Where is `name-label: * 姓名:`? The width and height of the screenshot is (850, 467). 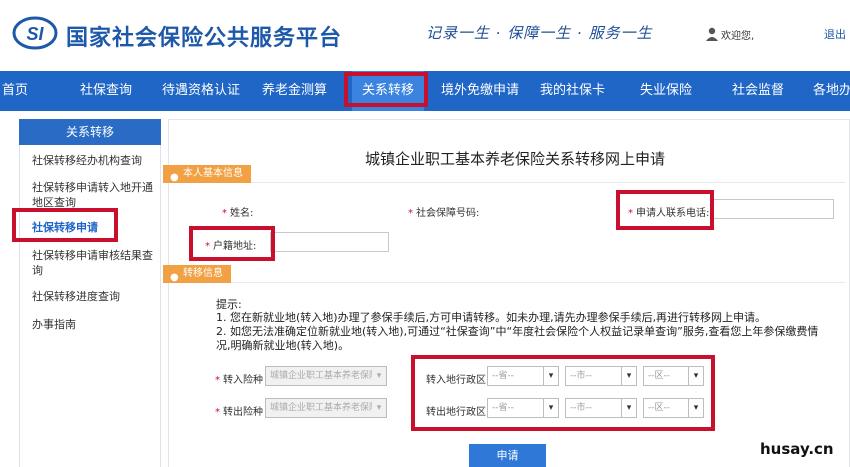 name-label: * 姓名: is located at coordinates (238, 213).